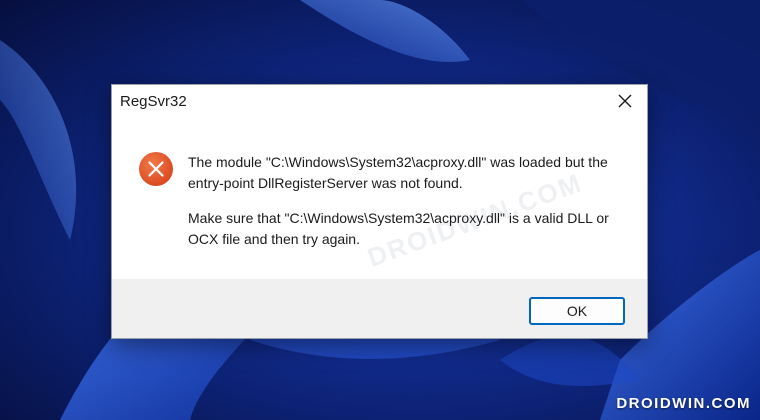  Describe the element at coordinates (683, 403) in the screenshot. I see `site-watermark: DROIDWIN.COM` at that location.